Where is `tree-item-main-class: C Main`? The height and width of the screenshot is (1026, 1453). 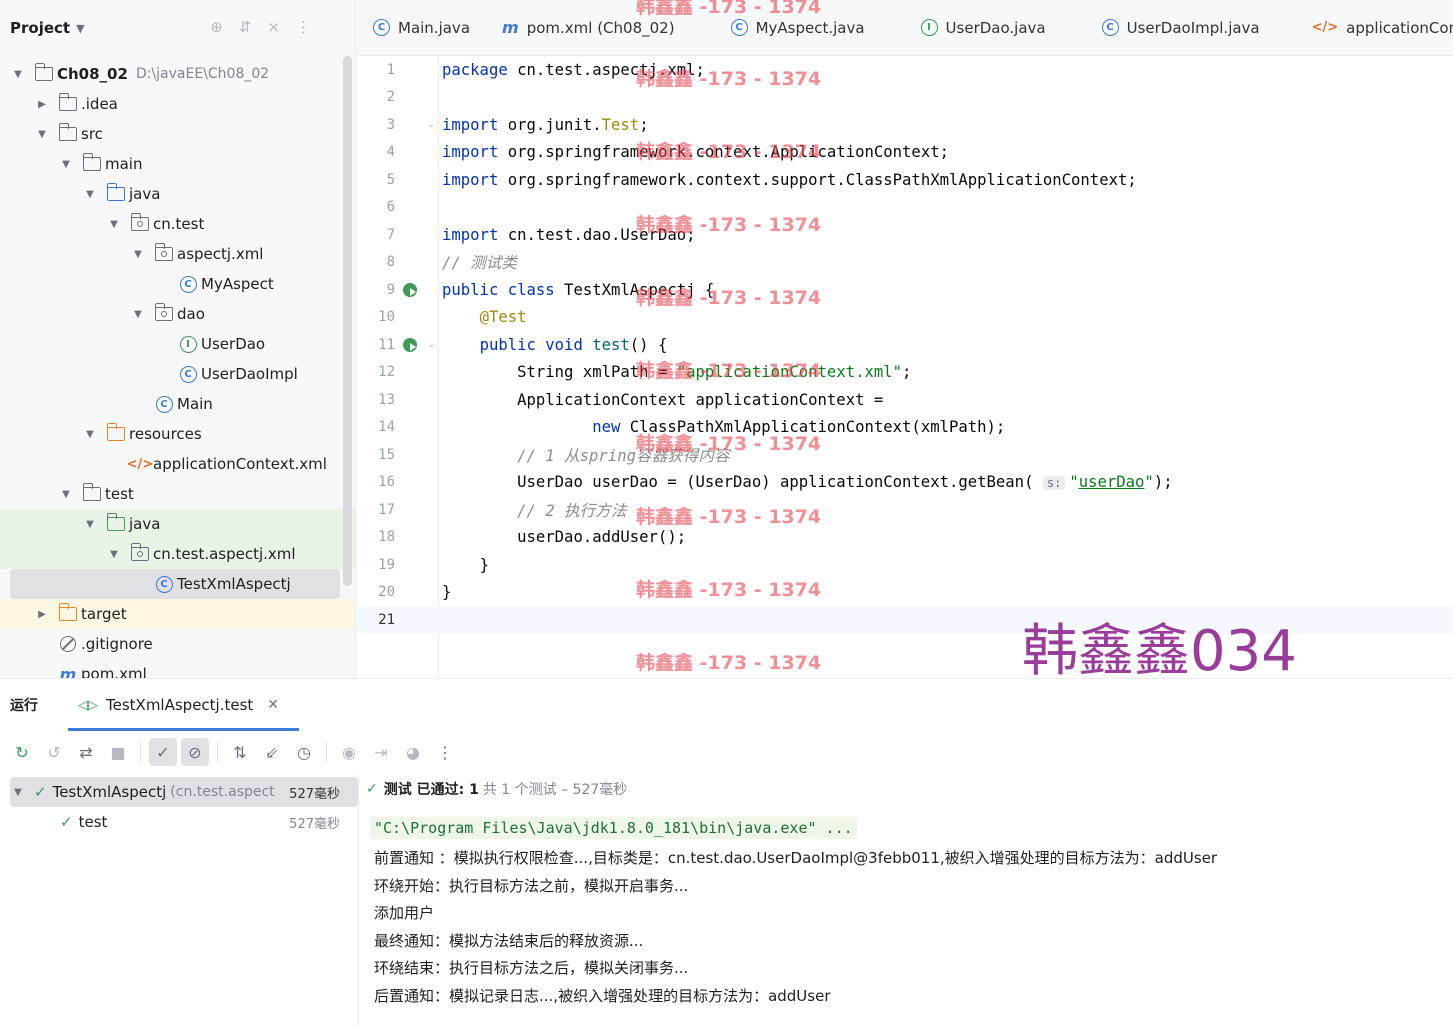 tree-item-main-class: C Main is located at coordinates (177, 404).